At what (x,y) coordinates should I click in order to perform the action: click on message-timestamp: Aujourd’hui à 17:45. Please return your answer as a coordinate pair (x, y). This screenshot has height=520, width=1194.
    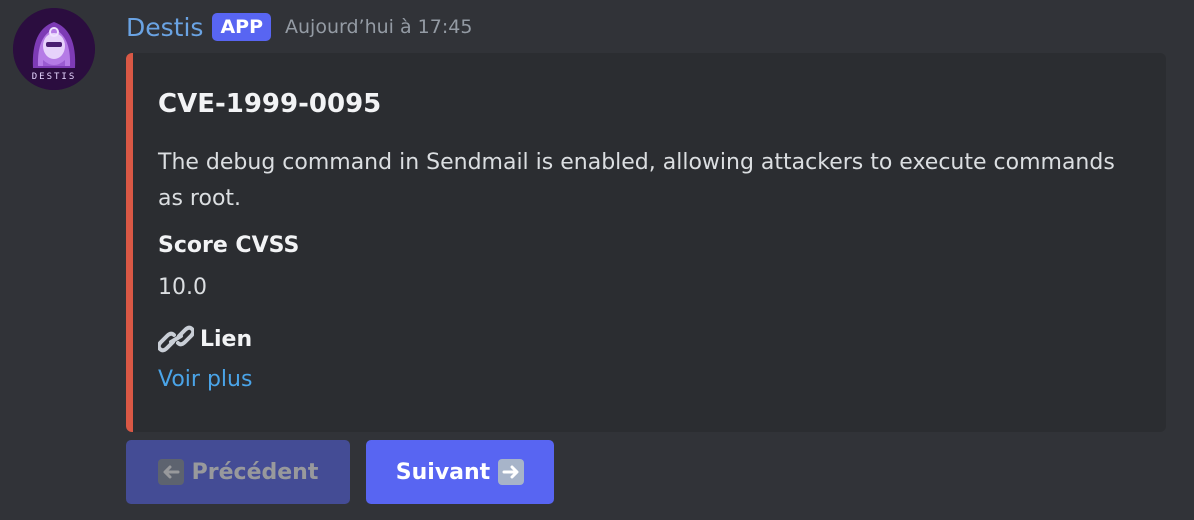
    Looking at the image, I should click on (379, 27).